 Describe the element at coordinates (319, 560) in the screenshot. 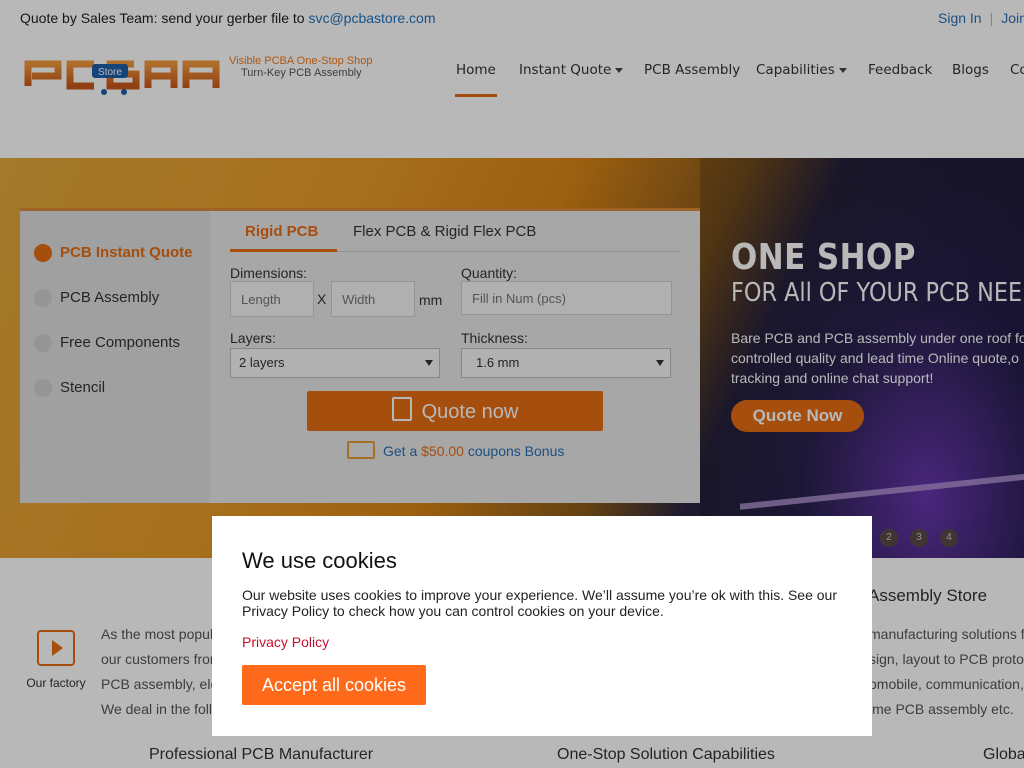

I see `cookie-title: We use cookies` at that location.